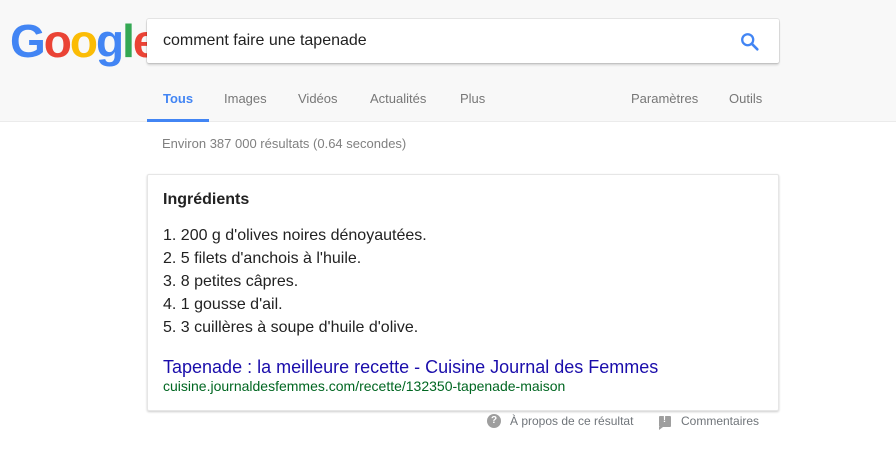  I want to click on tab-news: Actualités, so click(398, 102).